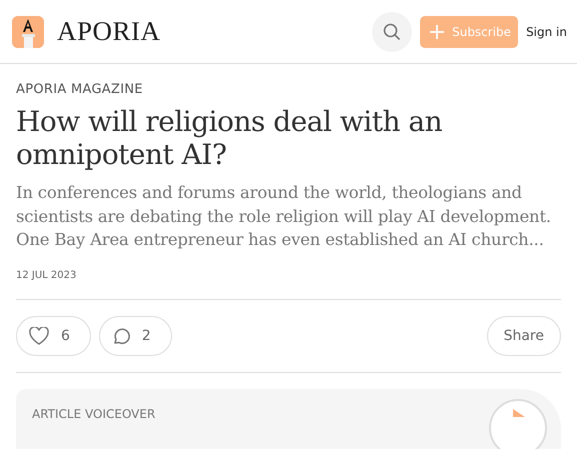  What do you see at coordinates (53, 336) in the screenshot?
I see `like-button: 6` at bounding box center [53, 336].